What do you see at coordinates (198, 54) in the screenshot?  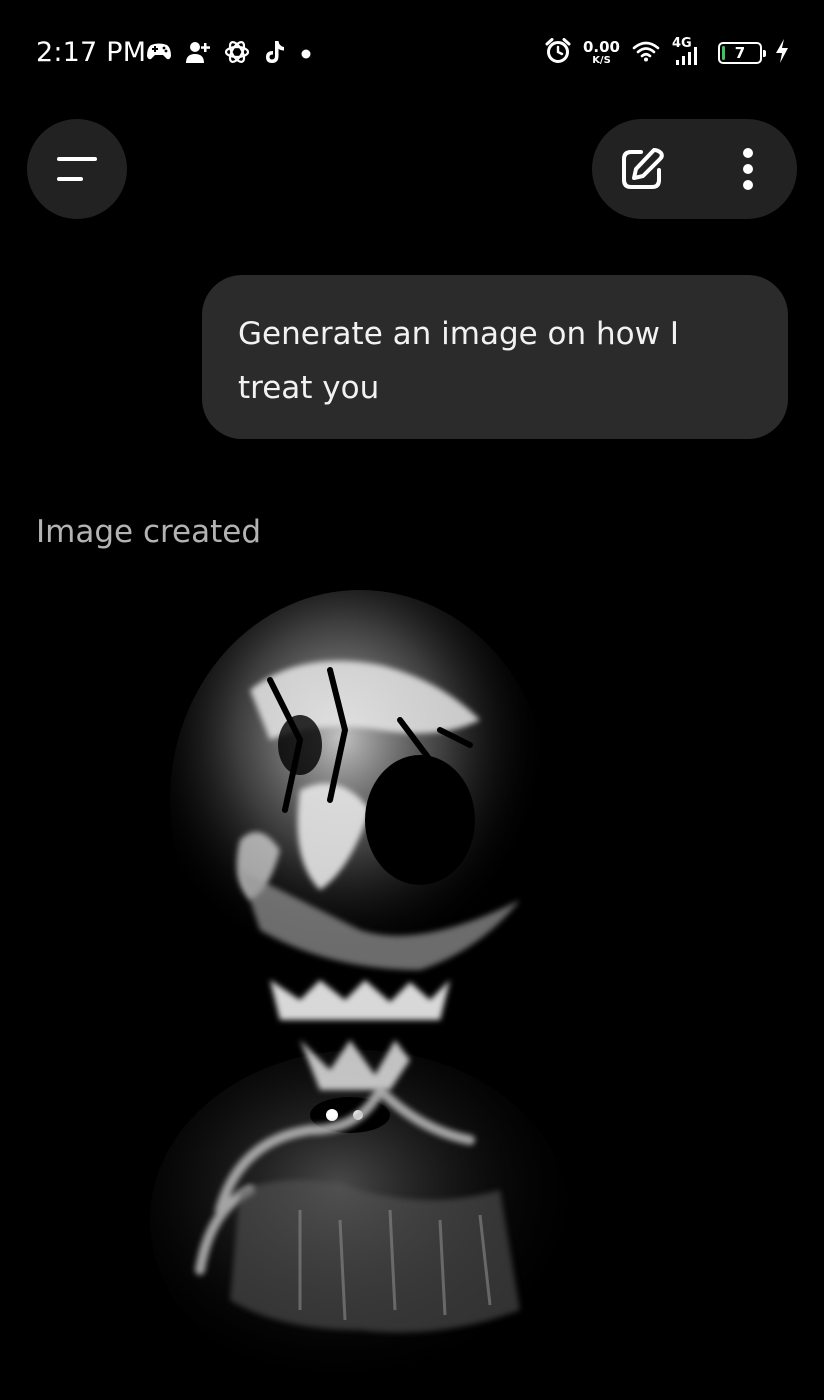 I see `add-person-icon` at bounding box center [198, 54].